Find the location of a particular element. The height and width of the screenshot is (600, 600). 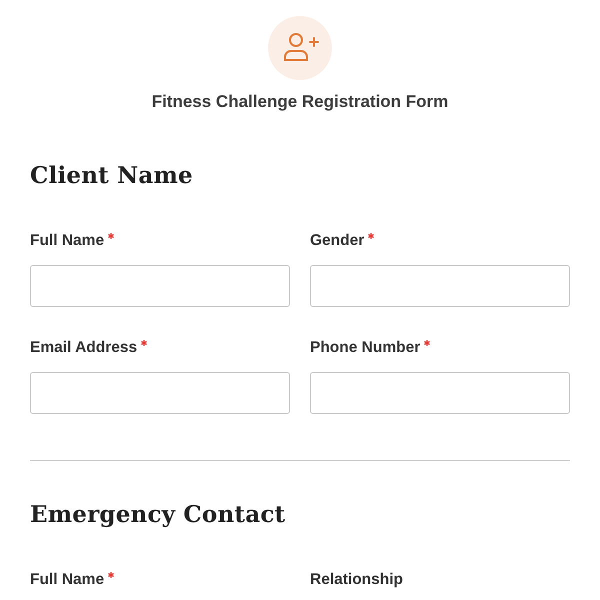

field-label: Phone Number is located at coordinates (365, 348).